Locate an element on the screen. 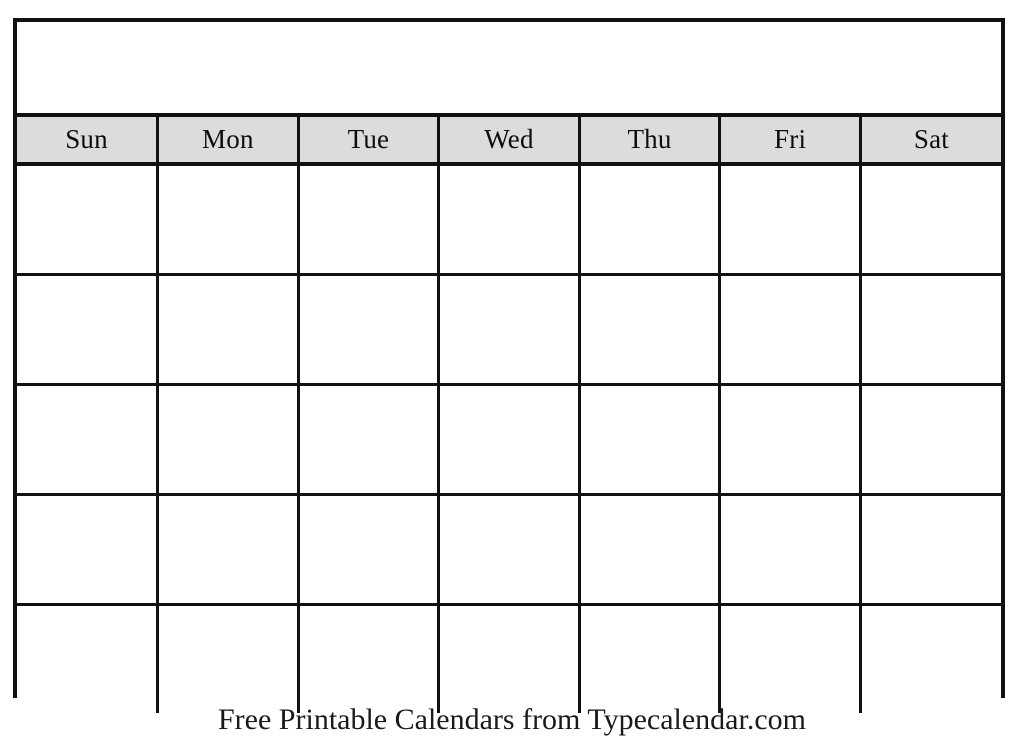 Image resolution: width=1024 pixels, height=740 pixels. weekday-header-sun: Sun is located at coordinates (88, 140).